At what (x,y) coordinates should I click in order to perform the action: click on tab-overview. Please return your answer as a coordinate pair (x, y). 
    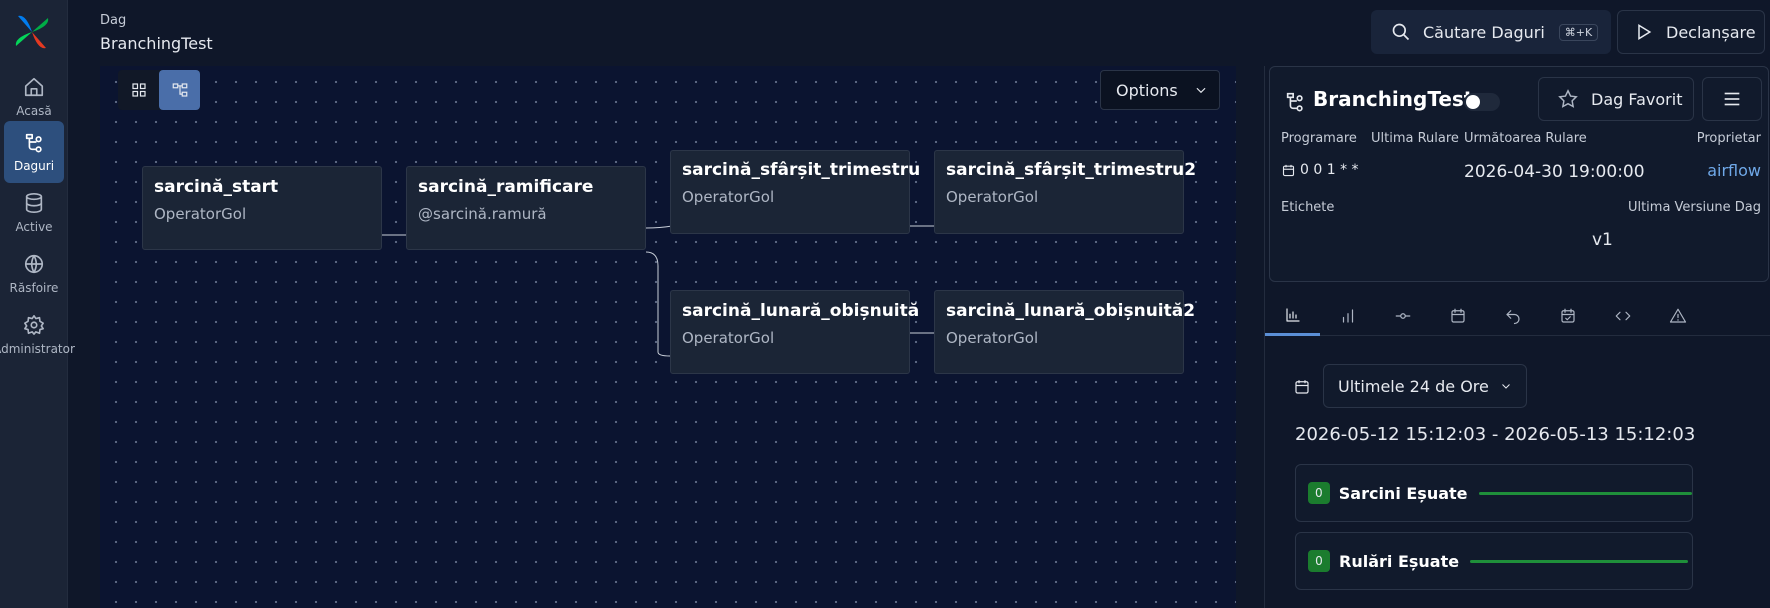
    Looking at the image, I should click on (1292, 316).